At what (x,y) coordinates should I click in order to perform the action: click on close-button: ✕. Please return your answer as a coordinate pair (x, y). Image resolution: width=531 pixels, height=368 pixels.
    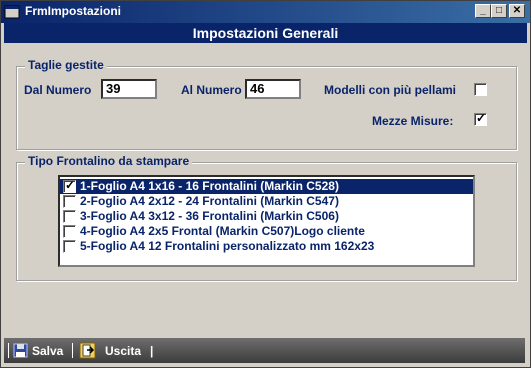
    Looking at the image, I should click on (517, 11).